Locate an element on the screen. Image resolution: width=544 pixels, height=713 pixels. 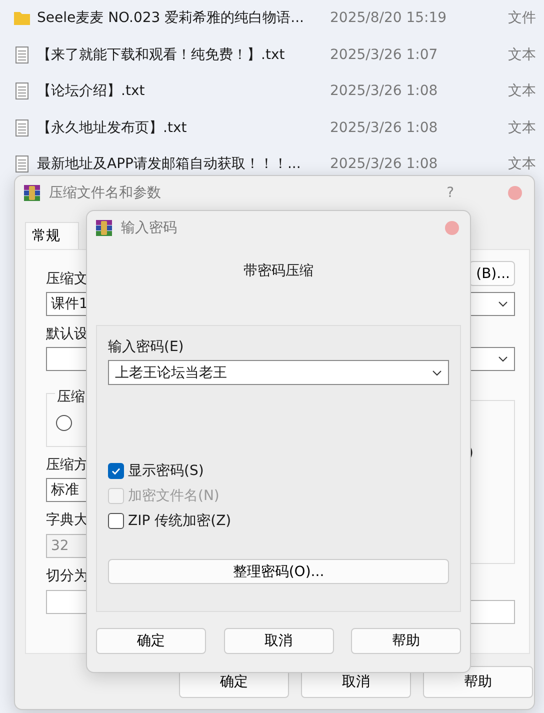
field-label: 压缩文 is located at coordinates (67, 279).